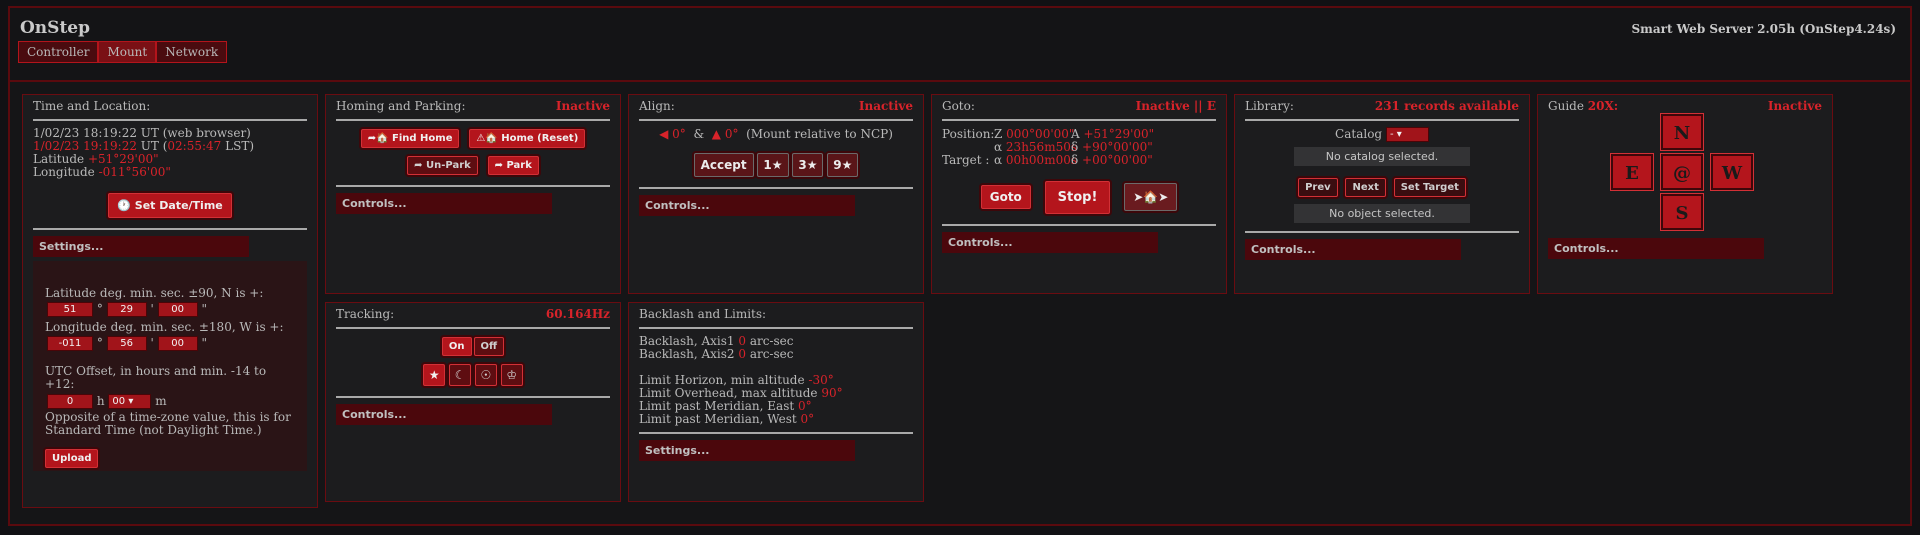 The width and height of the screenshot is (1920, 535). Describe the element at coordinates (724, 380) in the screenshot. I see `limit-horizon-label: Limit Horizon, min altitude` at that location.